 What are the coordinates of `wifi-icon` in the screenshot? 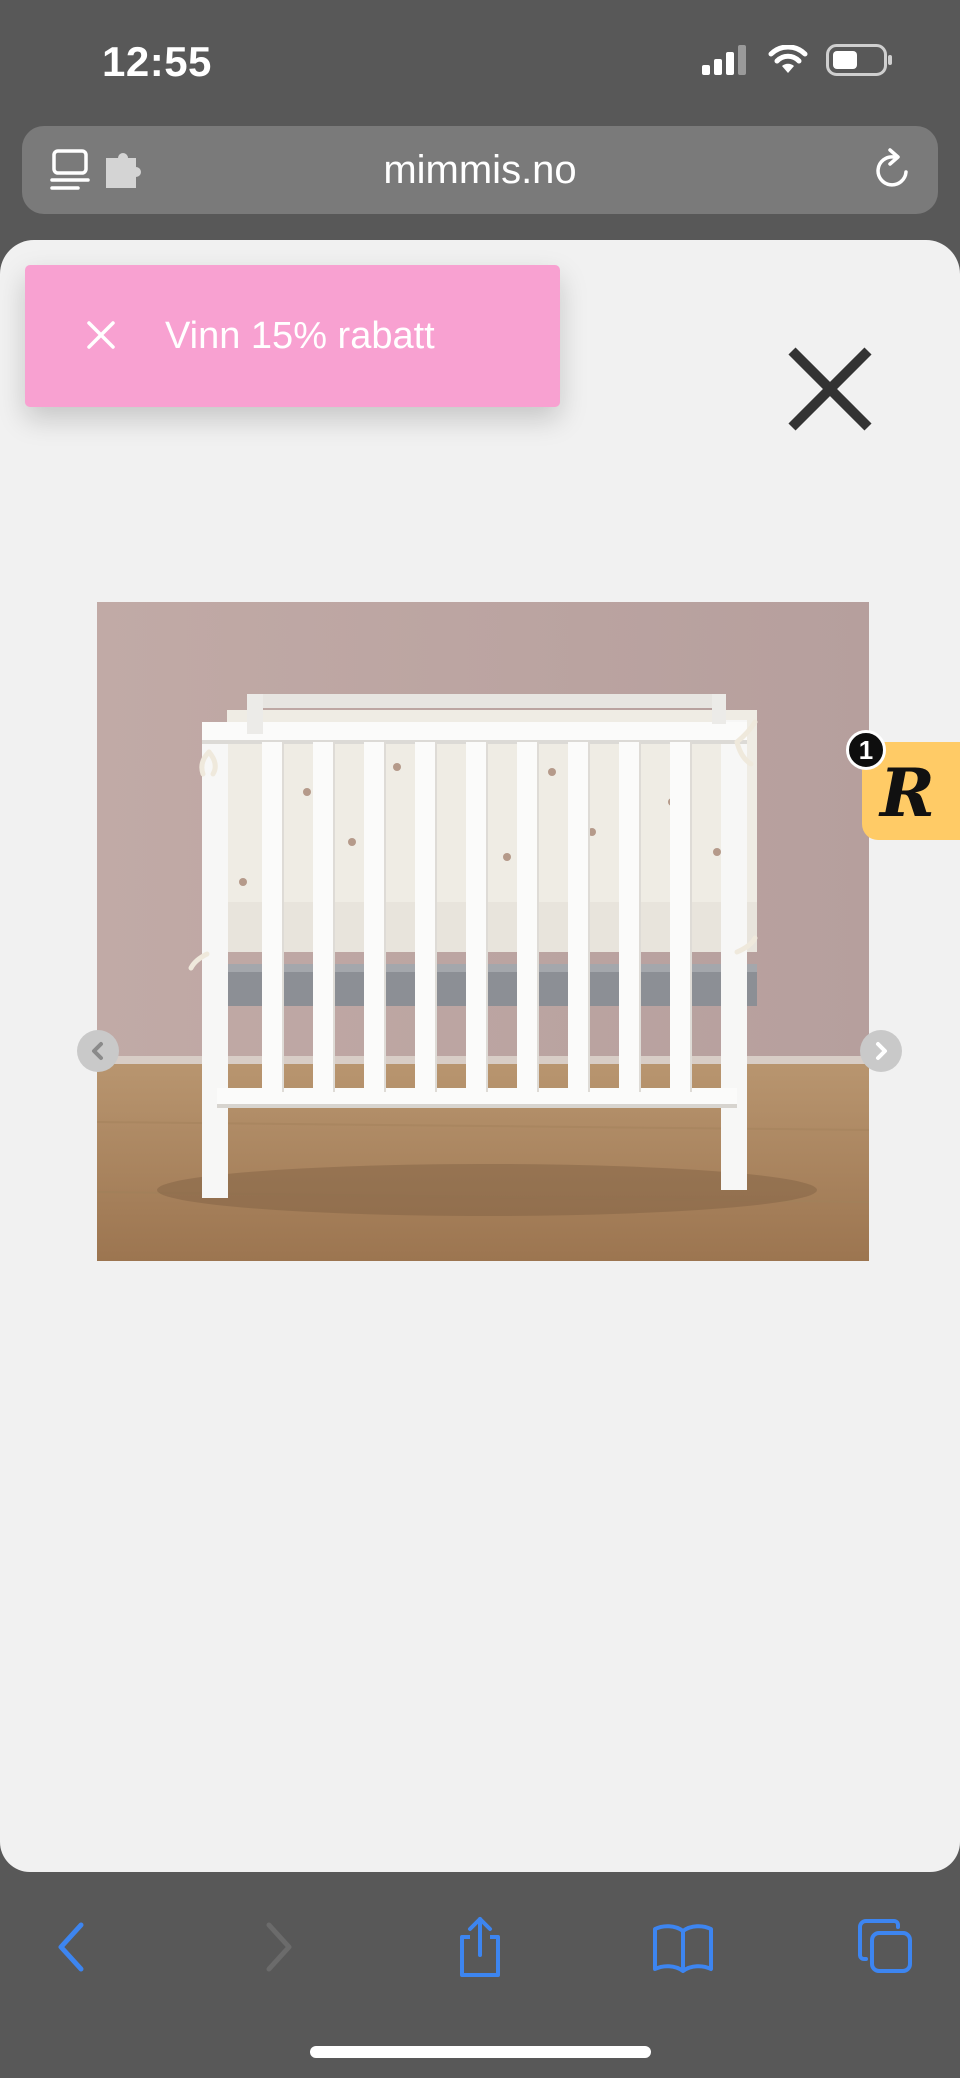 It's located at (788, 59).